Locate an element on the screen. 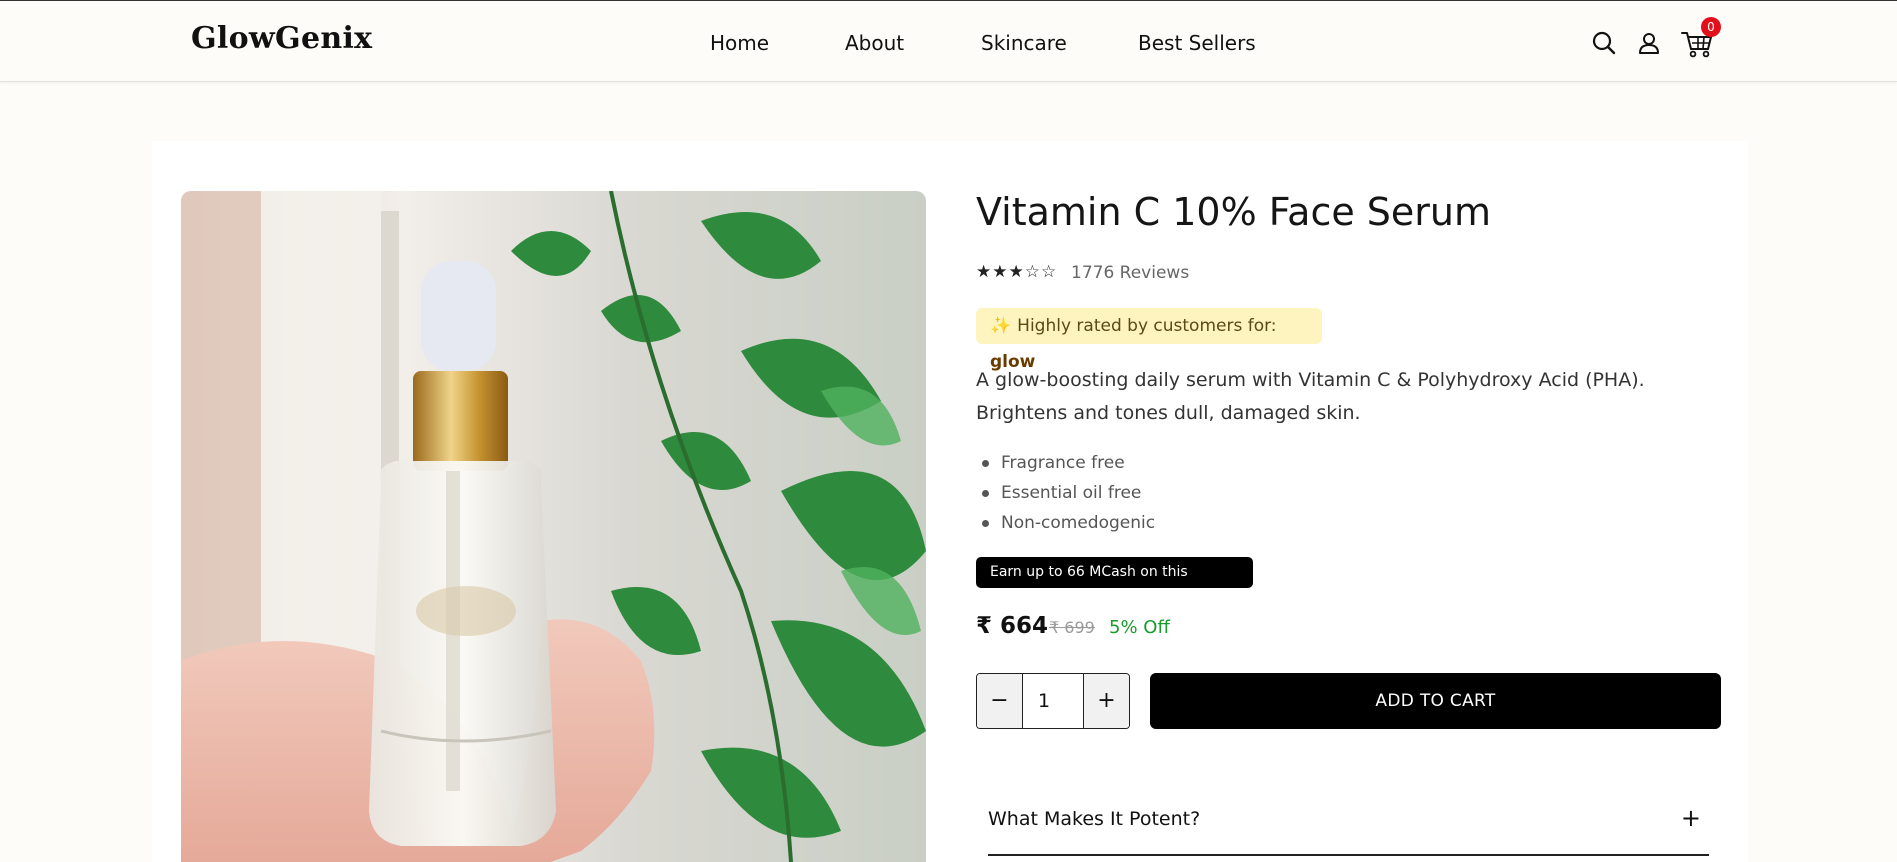 This screenshot has width=1897, height=862. nav-skincare: Skincare is located at coordinates (1024, 43).